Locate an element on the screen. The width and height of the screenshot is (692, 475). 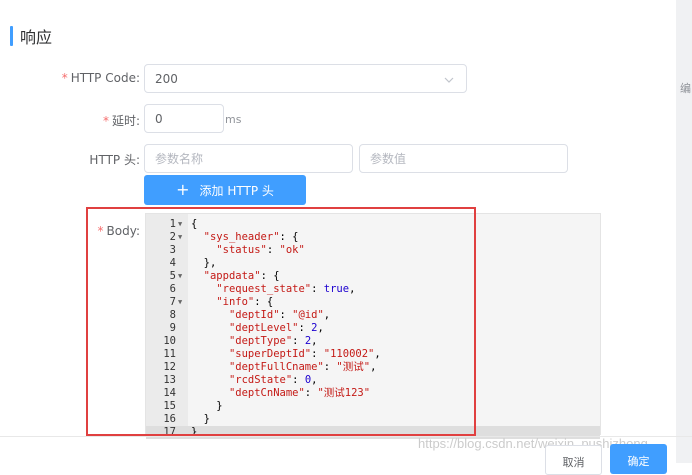
section-header: 响应 is located at coordinates (31, 36).